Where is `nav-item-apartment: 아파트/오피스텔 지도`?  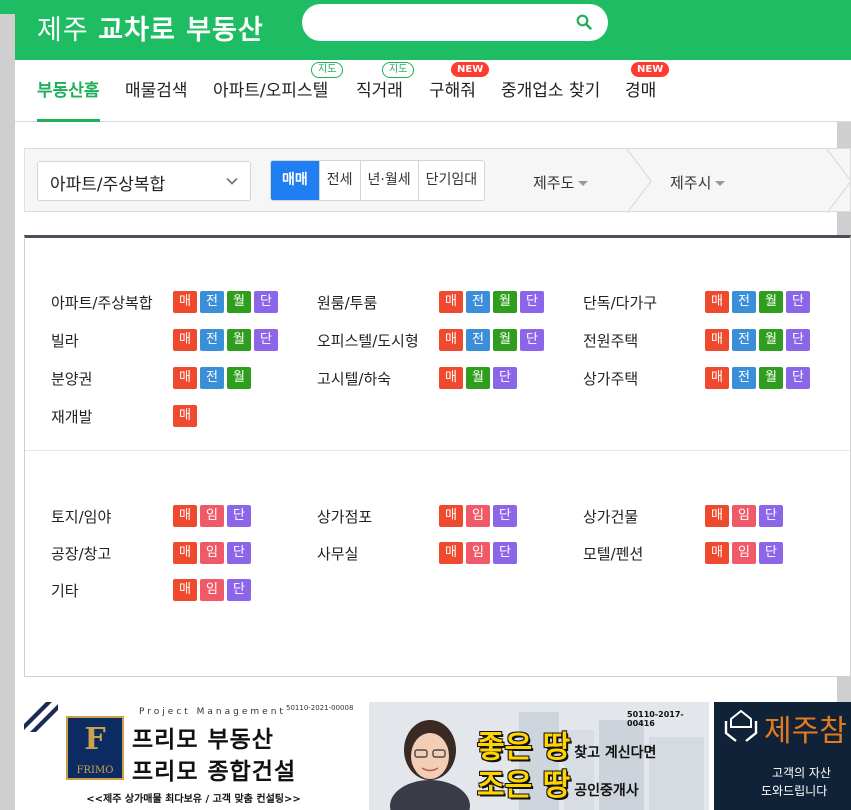
nav-item-apartment: 아파트/오피스텔 지도 is located at coordinates (278, 92).